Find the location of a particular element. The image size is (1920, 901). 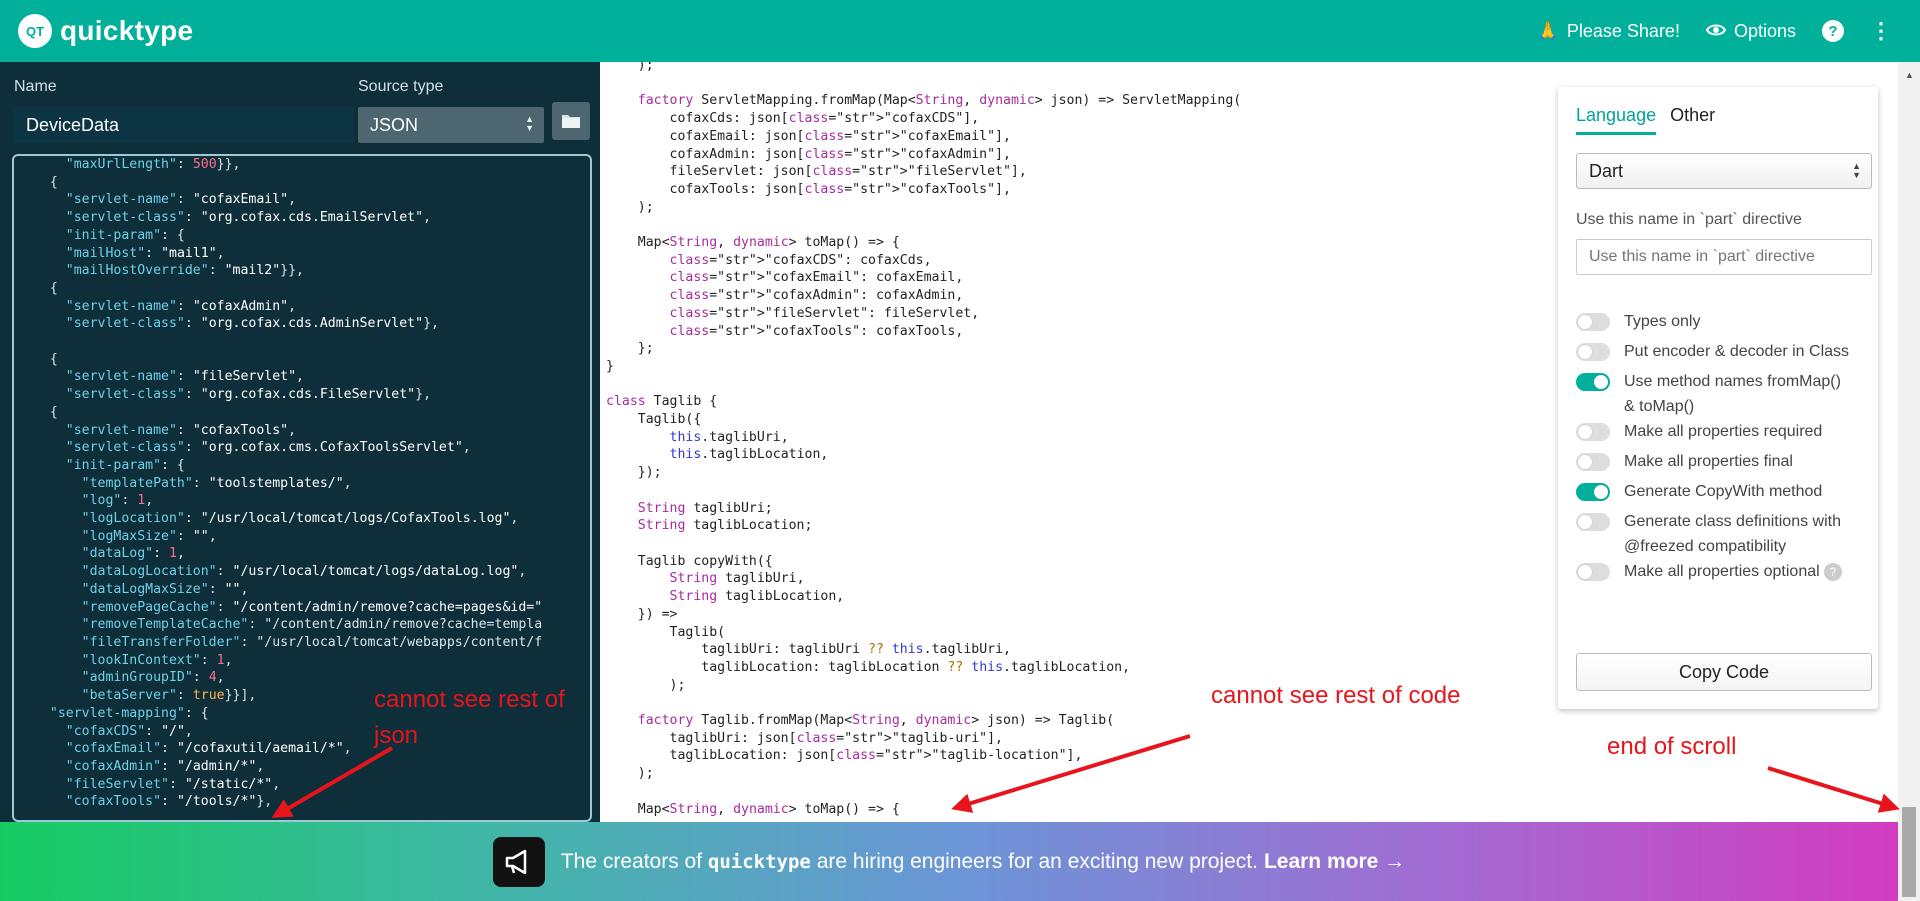

arrow-to-scroll is located at coordinates (1833, 789).